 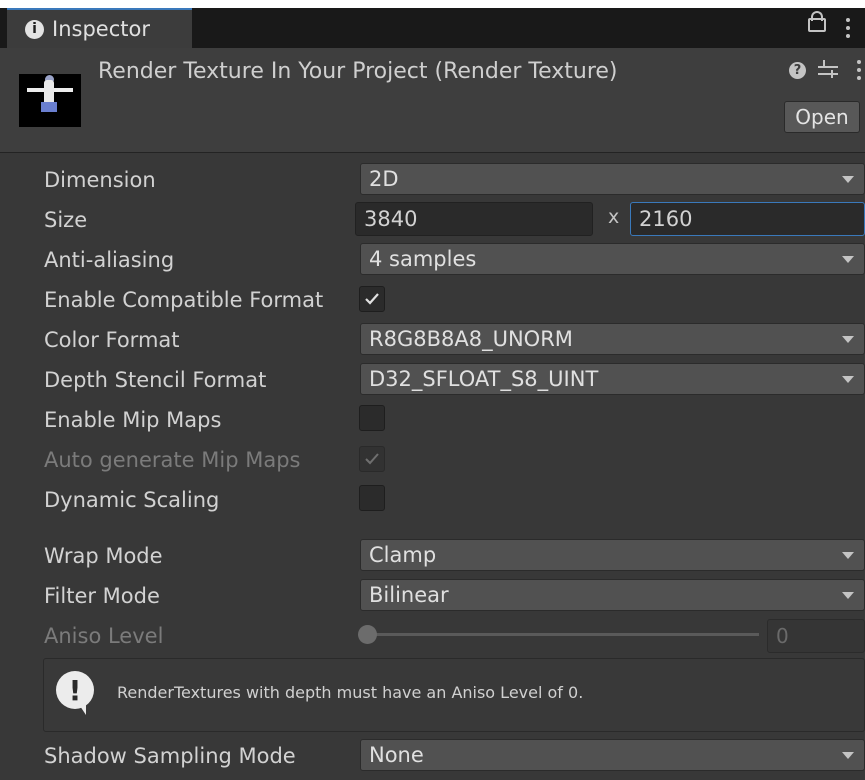 I want to click on size-width-field: 3840, so click(x=474, y=219).